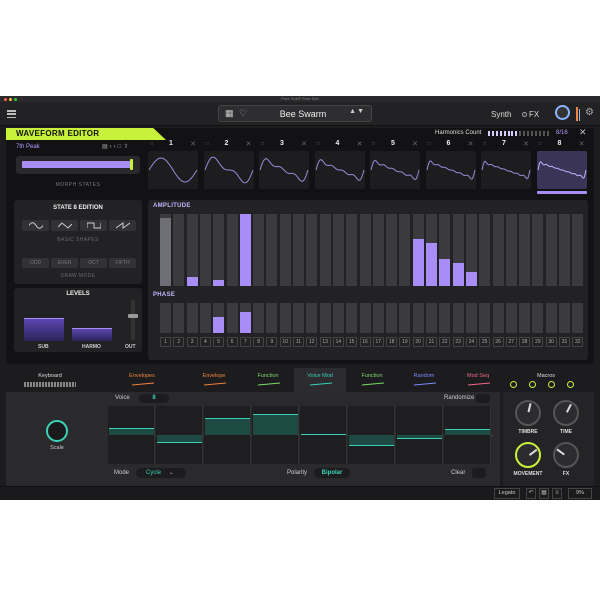  I want to click on macro-knob-time, so click(566, 413).